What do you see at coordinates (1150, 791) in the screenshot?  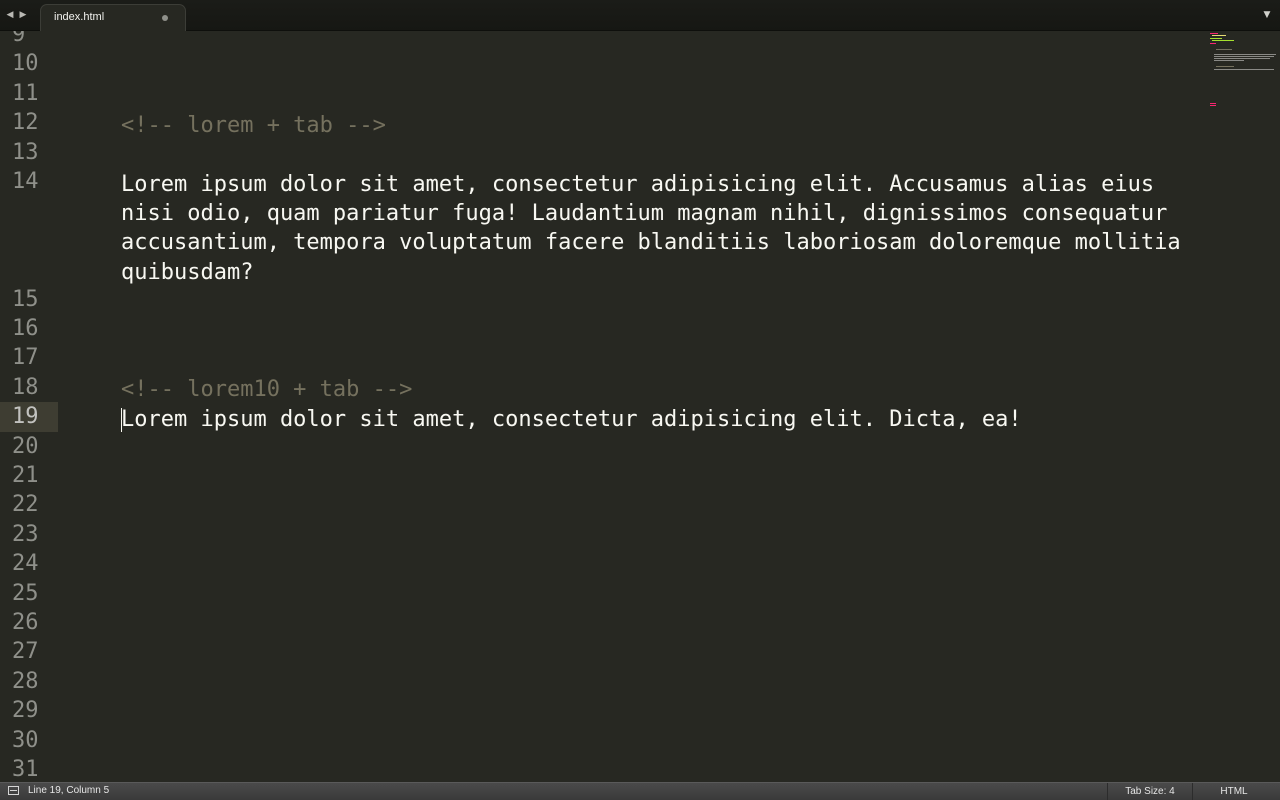 I see `tab-size-selector: Tab Size: 4` at bounding box center [1150, 791].